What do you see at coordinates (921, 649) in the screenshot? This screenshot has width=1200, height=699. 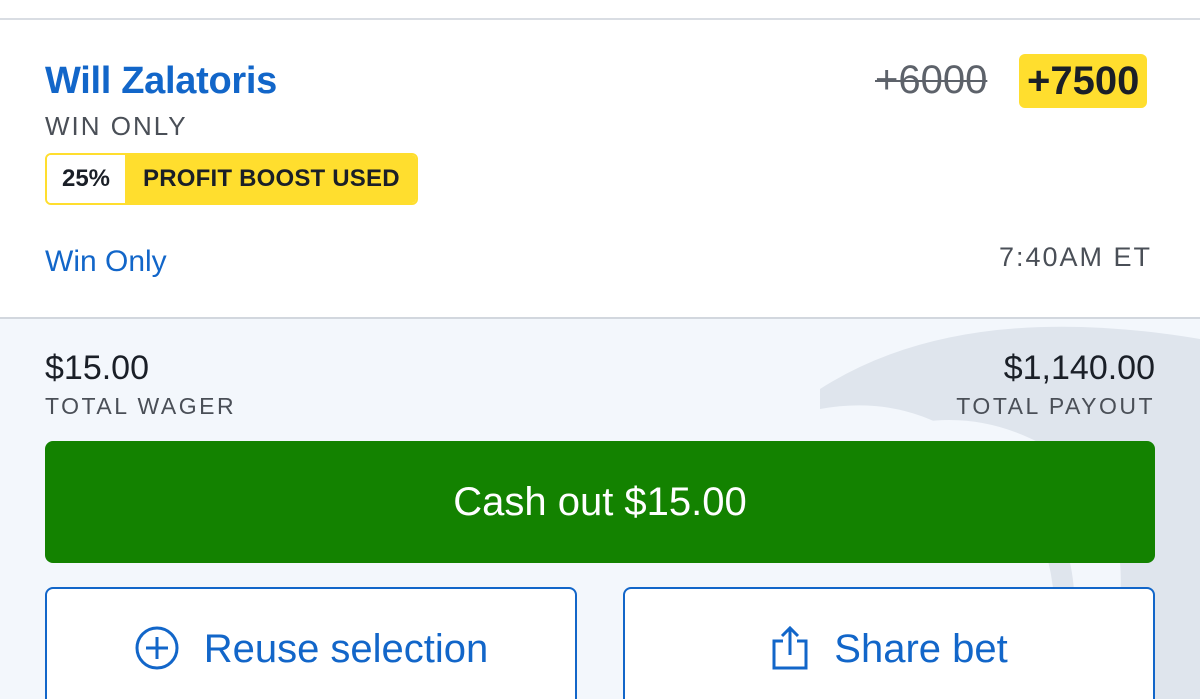 I see `share-bet-label: Share bet` at bounding box center [921, 649].